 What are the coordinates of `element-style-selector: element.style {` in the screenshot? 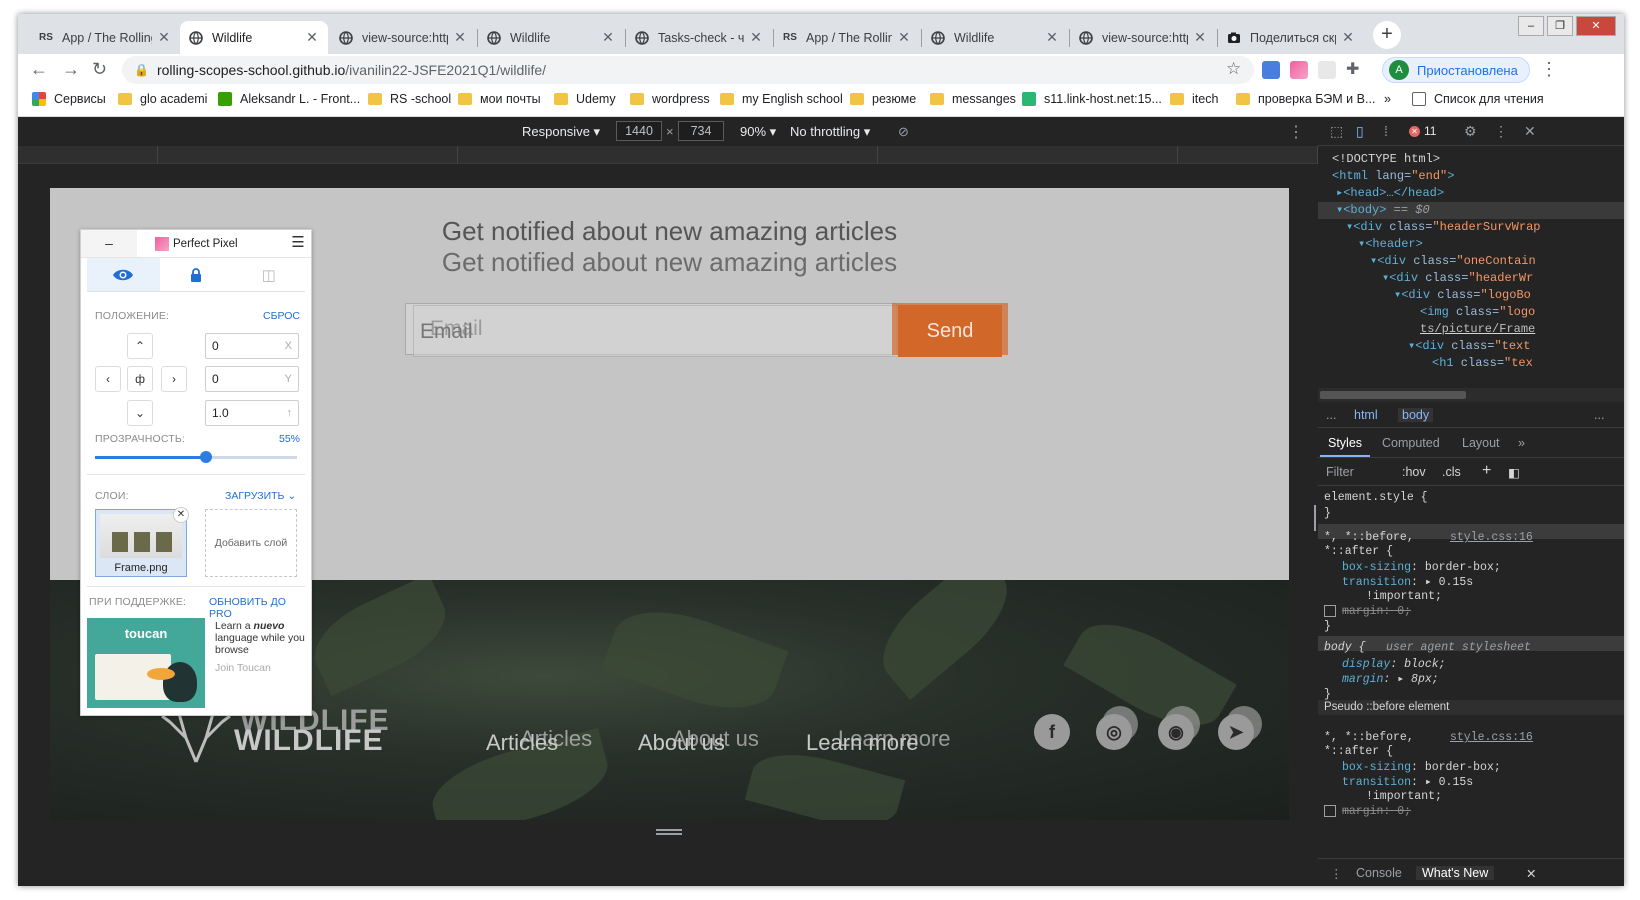 It's located at (1376, 497).